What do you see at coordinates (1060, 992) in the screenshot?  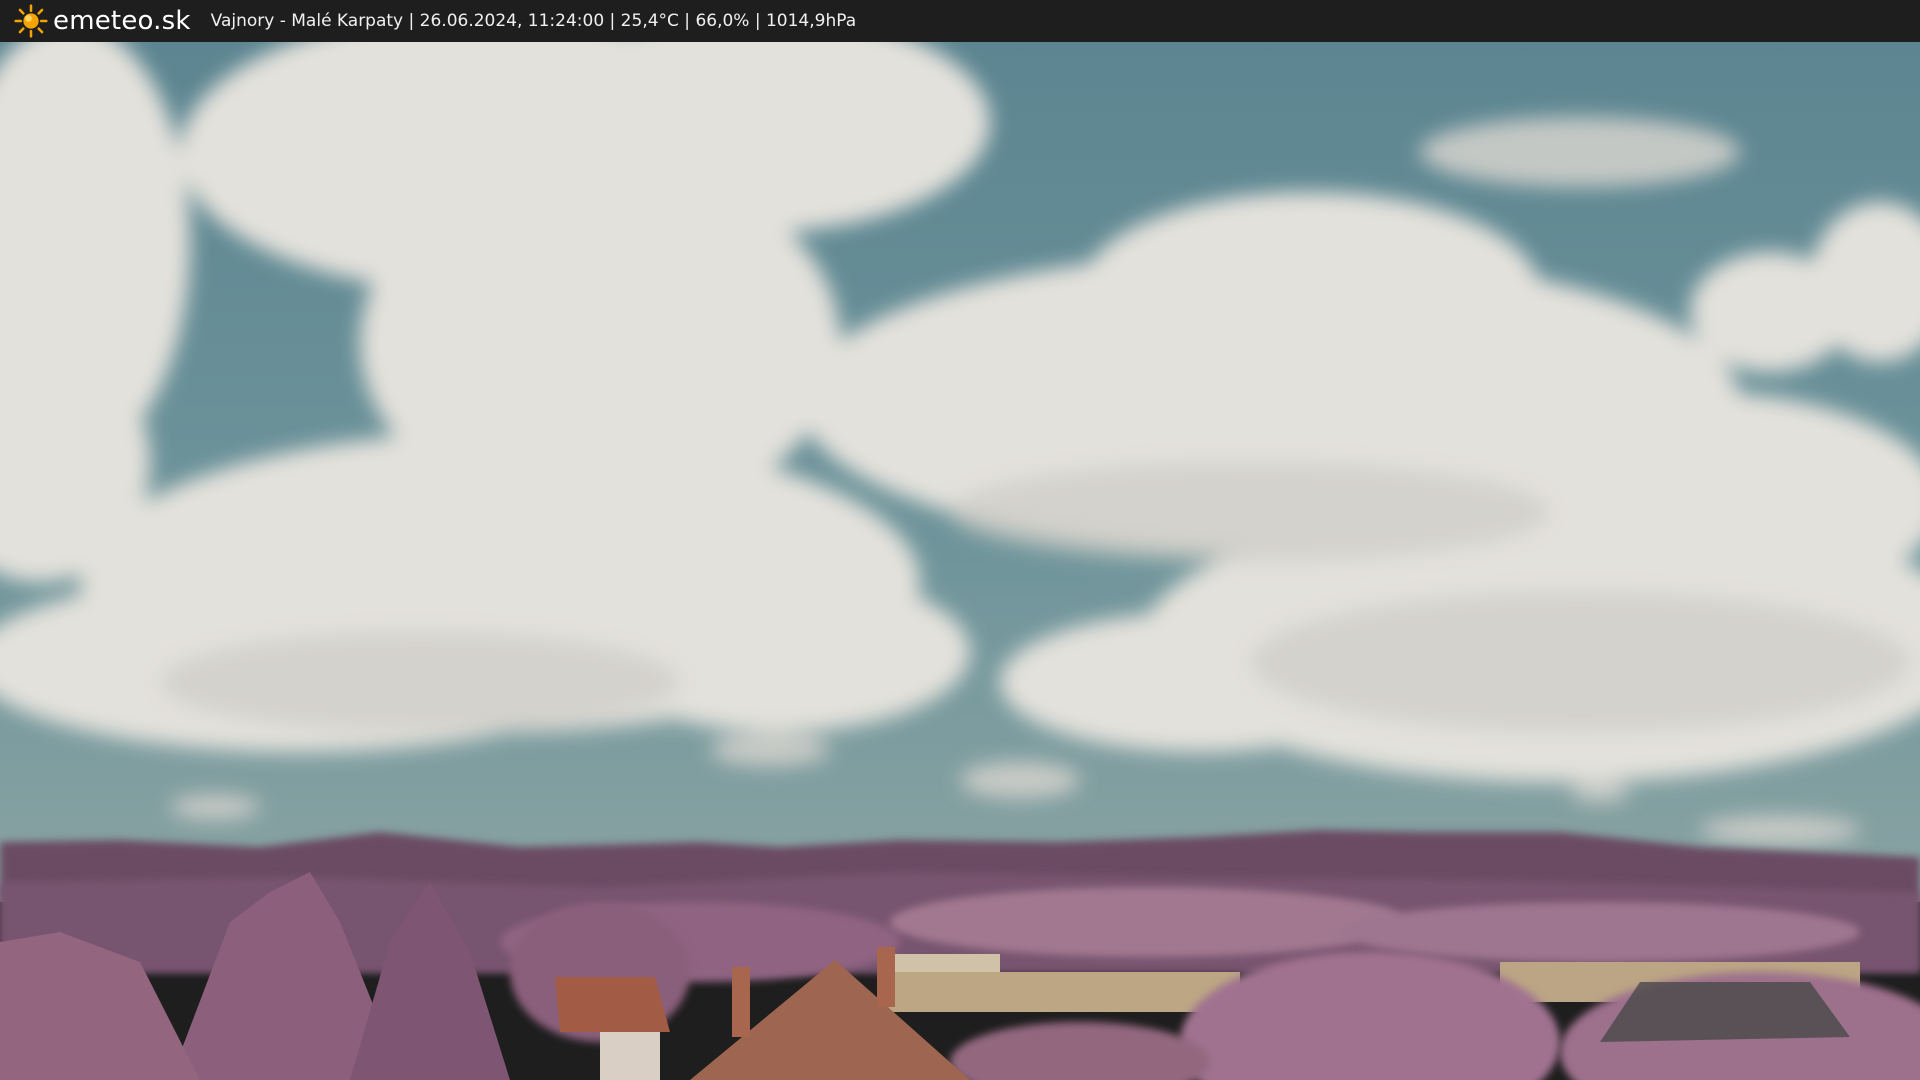 I see `field` at bounding box center [1060, 992].